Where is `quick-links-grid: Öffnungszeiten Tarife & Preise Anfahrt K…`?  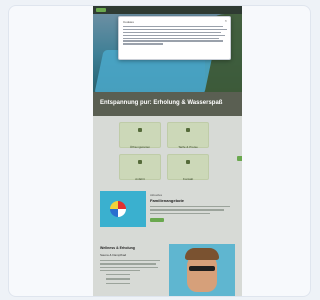 quick-links-grid: Öffnungszeiten Tarife & Preise Anfahrt K… is located at coordinates (167, 152).